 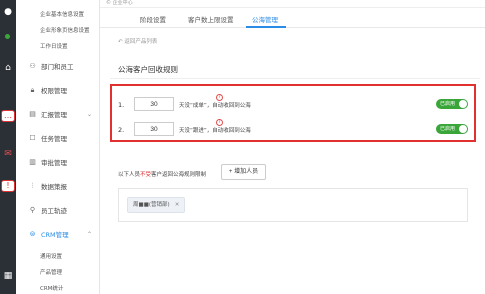 What do you see at coordinates (51, 272) in the screenshot?
I see `sidebar-subitem: 产品管理` at bounding box center [51, 272].